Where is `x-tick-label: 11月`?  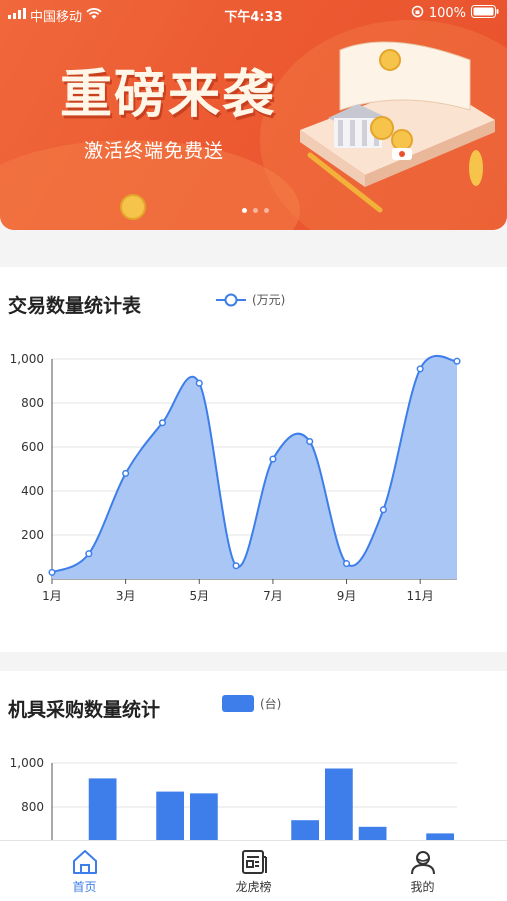
x-tick-label: 11月 is located at coordinates (420, 596).